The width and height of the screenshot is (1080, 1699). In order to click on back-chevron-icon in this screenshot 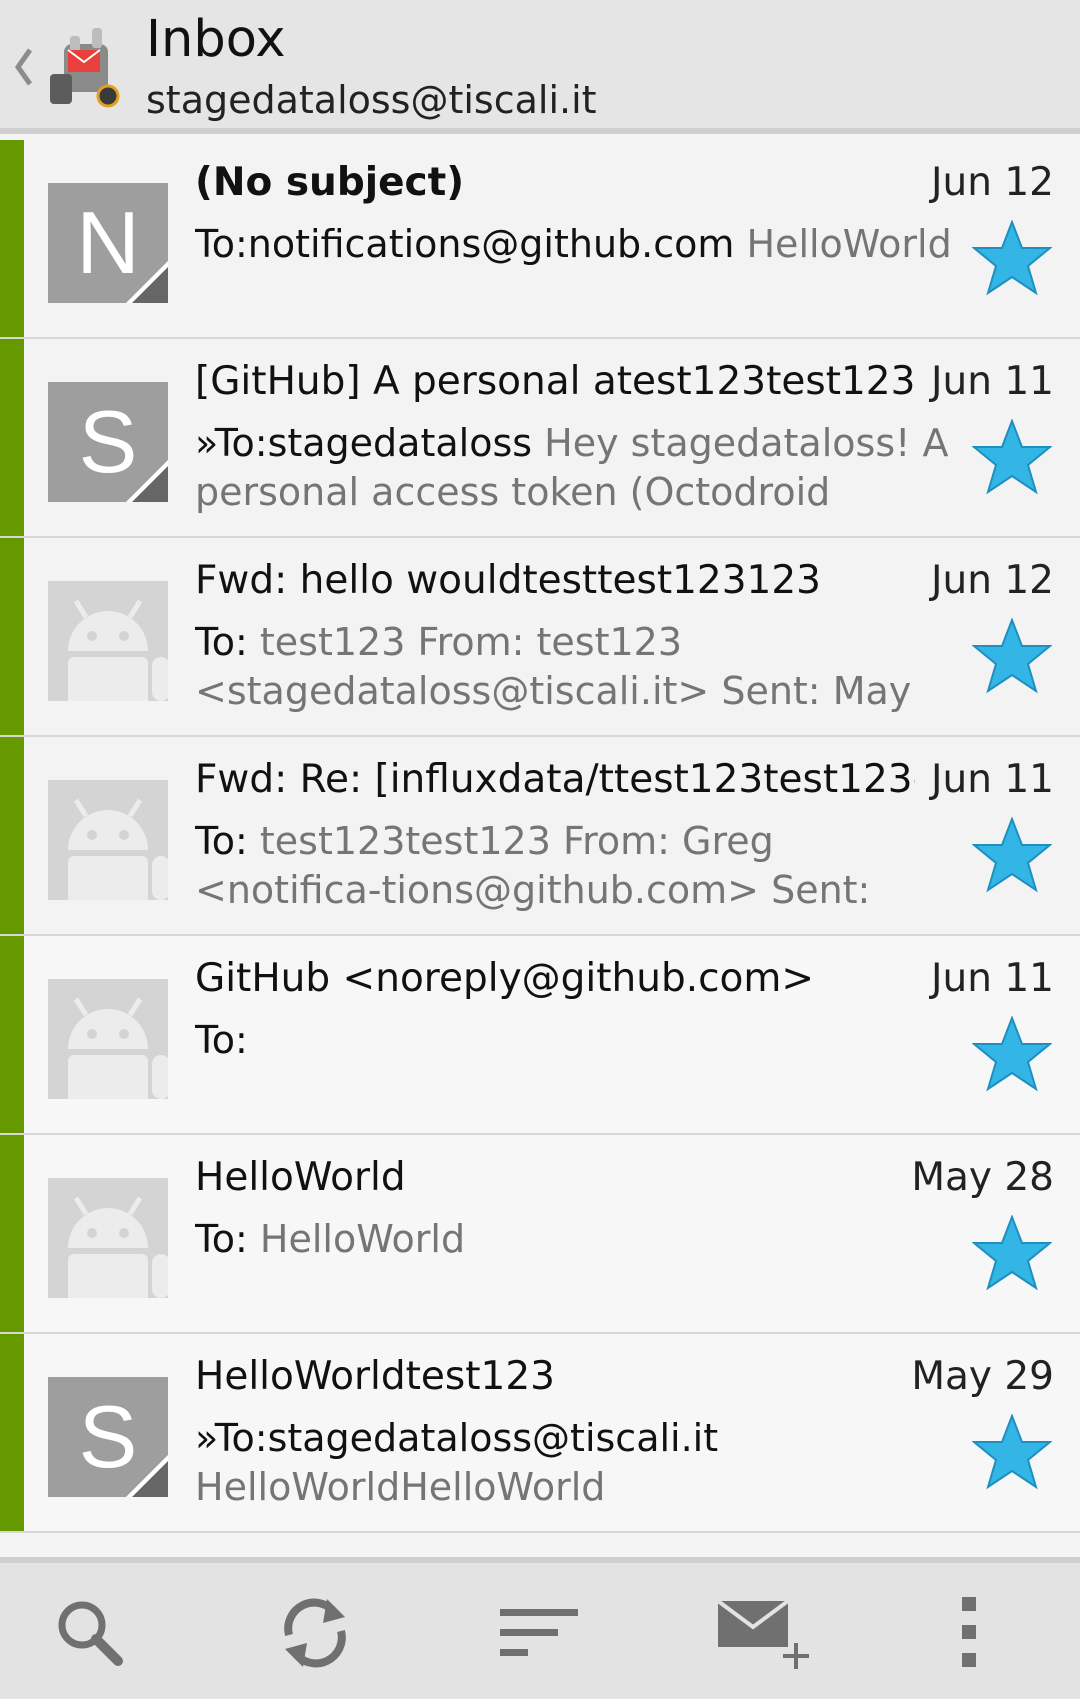, I will do `click(24, 67)`.